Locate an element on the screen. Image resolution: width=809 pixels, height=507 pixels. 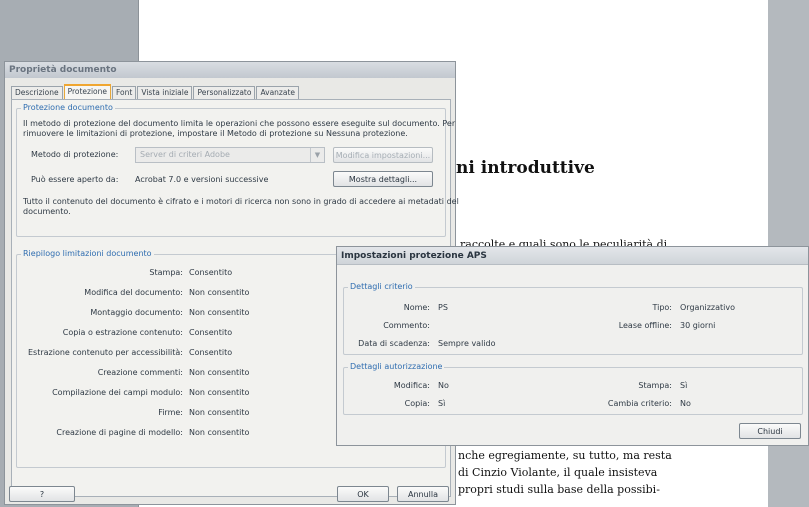
open-by-value: Acrobat 7.0 e versioni successive is located at coordinates (202, 179).